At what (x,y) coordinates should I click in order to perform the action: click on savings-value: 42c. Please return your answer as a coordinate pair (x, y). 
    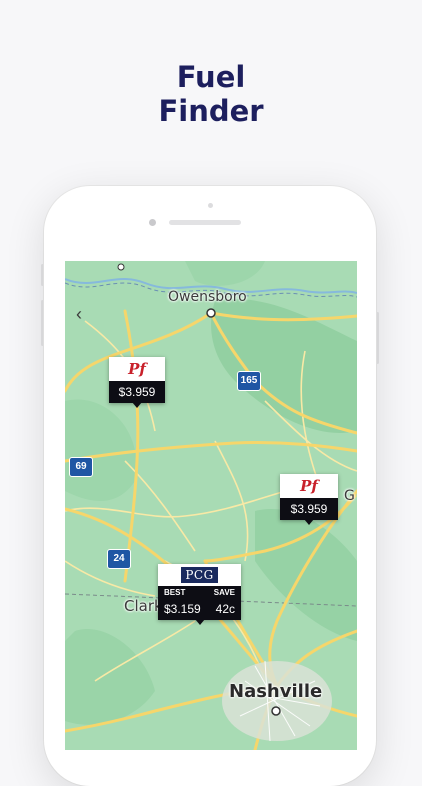
    Looking at the image, I should click on (225, 609).